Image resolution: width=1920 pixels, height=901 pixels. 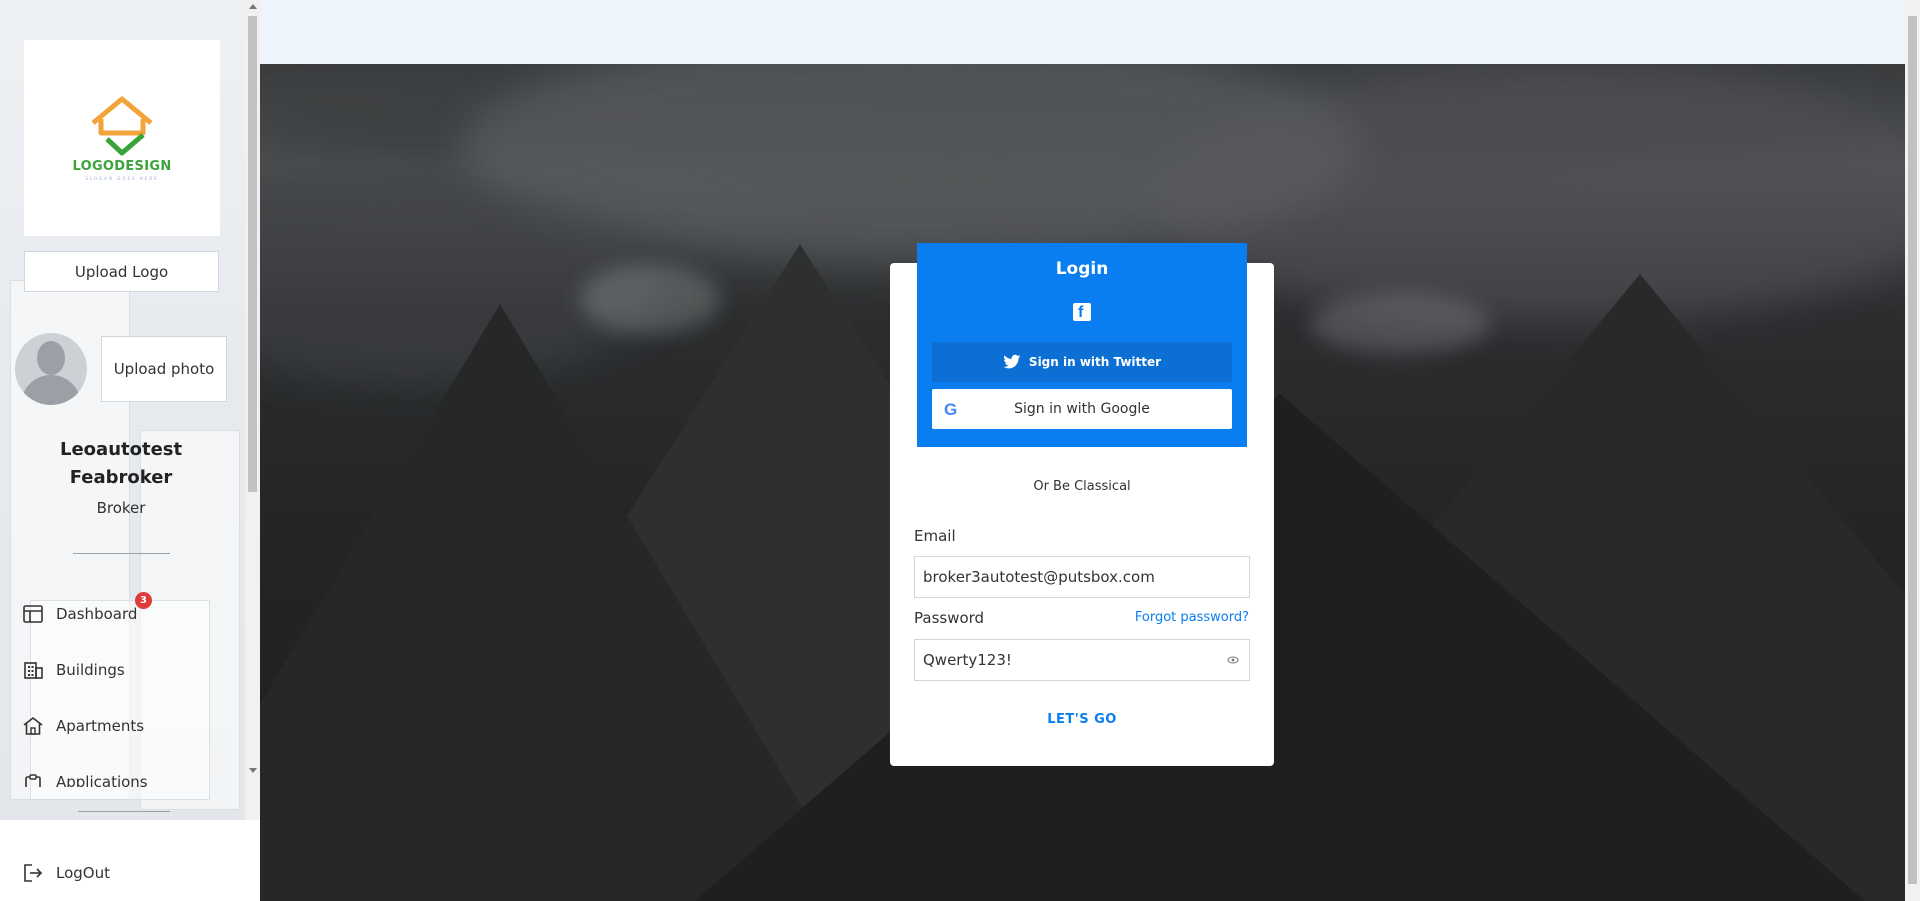 I want to click on home-icon, so click(x=33, y=726).